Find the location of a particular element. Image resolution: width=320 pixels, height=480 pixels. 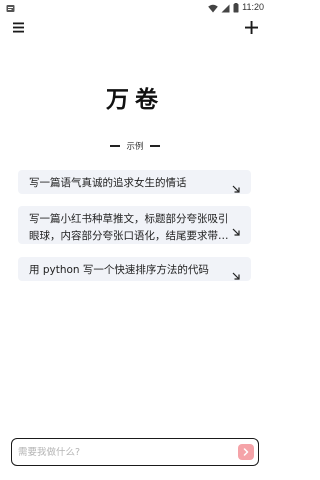

divider-right is located at coordinates (154, 146).